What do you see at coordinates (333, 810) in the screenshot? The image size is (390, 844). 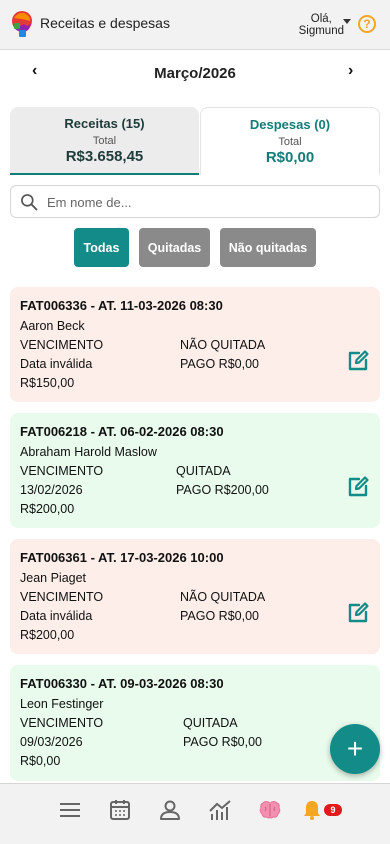 I see `notification-badge: 9` at bounding box center [333, 810].